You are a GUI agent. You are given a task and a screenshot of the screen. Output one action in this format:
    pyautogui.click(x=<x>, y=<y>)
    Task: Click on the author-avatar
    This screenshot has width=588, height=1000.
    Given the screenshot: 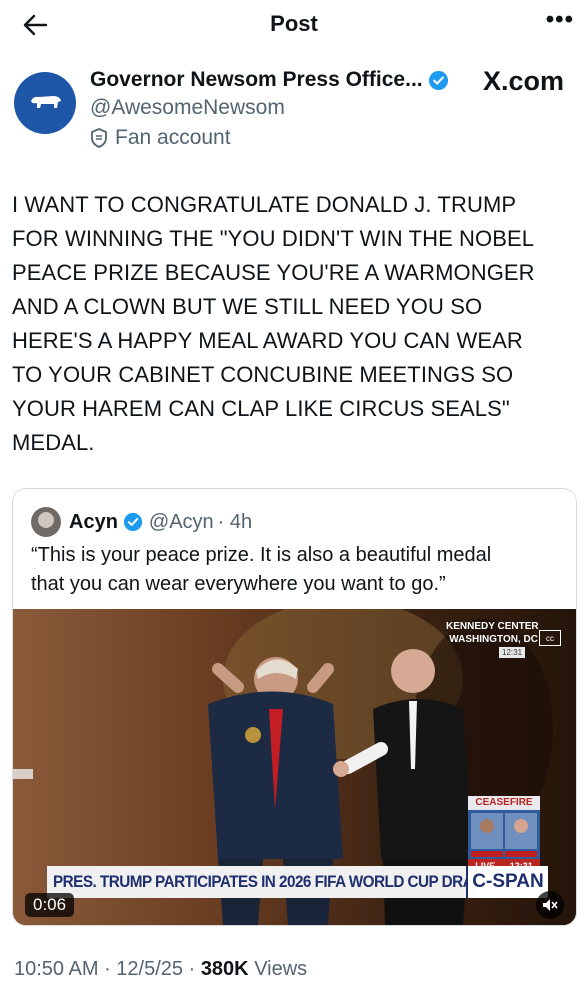 What is the action you would take?
    pyautogui.click(x=45, y=103)
    